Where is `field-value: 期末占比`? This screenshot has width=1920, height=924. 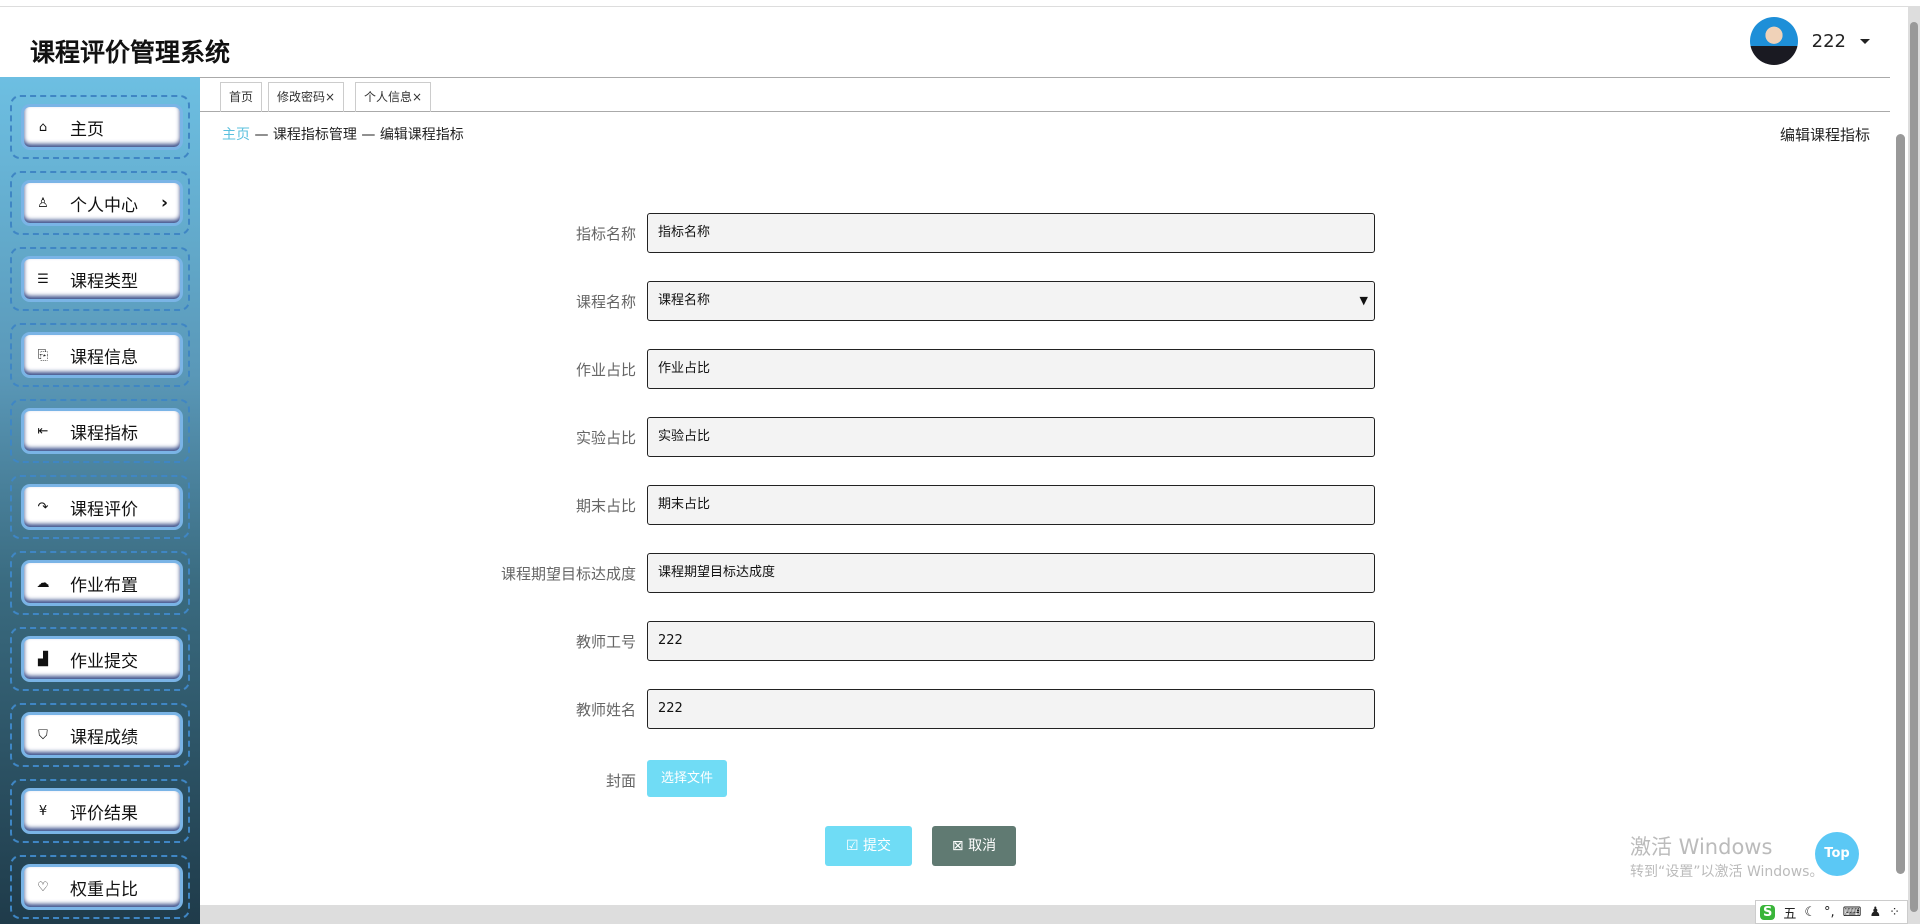
field-value: 期末占比 is located at coordinates (684, 504).